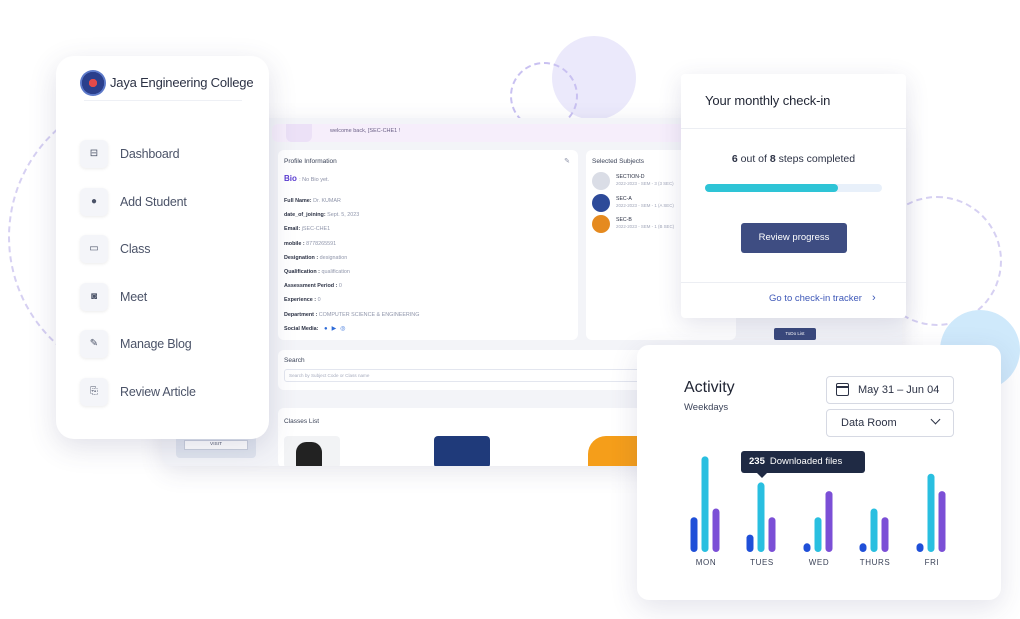 Image resolution: width=1020 pixels, height=619 pixels. What do you see at coordinates (93, 83) in the screenshot?
I see `college-logo` at bounding box center [93, 83].